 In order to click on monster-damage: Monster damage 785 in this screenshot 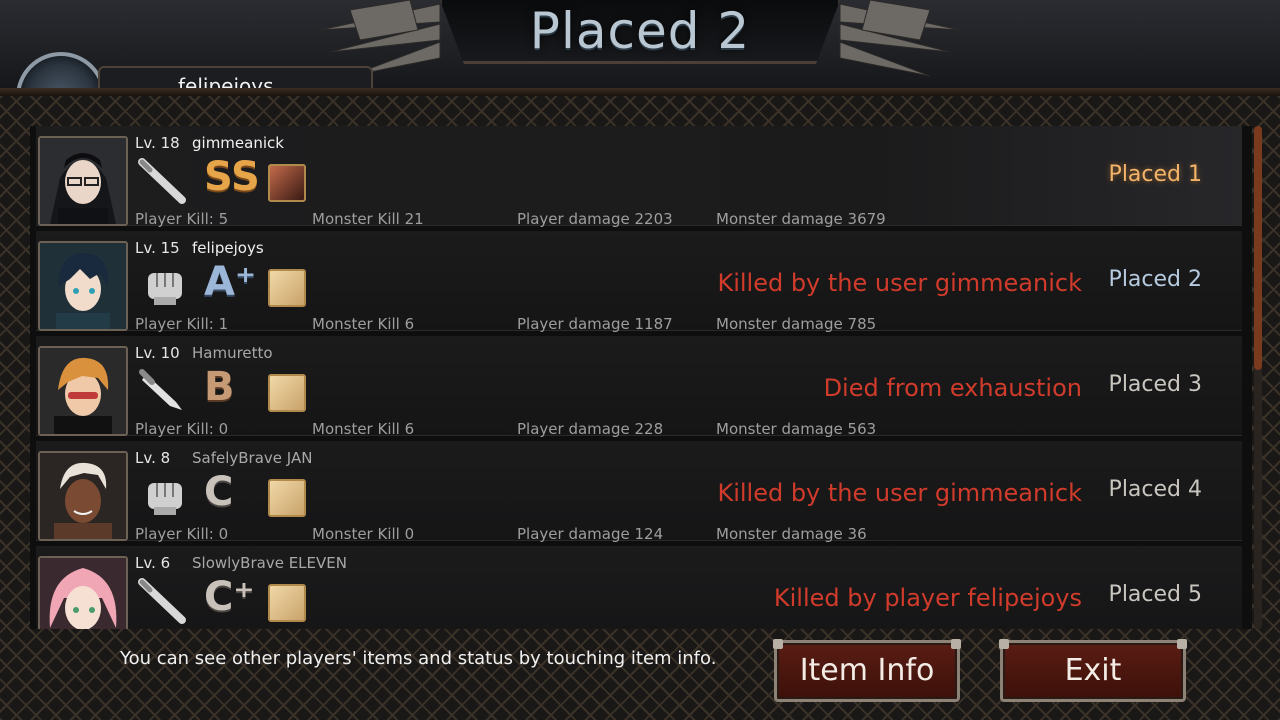, I will do `click(796, 324)`.